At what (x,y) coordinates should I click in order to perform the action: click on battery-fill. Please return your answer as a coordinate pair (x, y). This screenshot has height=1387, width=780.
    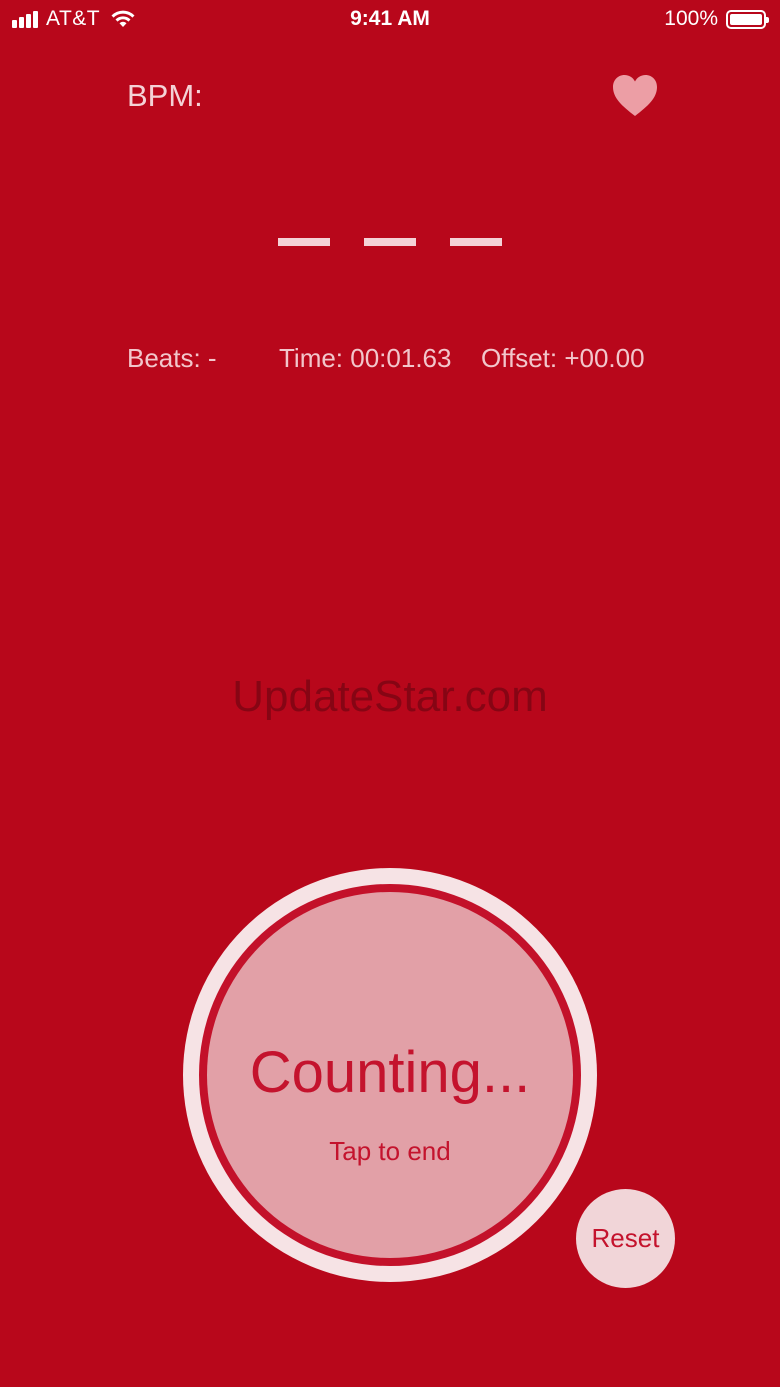
    Looking at the image, I should click on (746, 19).